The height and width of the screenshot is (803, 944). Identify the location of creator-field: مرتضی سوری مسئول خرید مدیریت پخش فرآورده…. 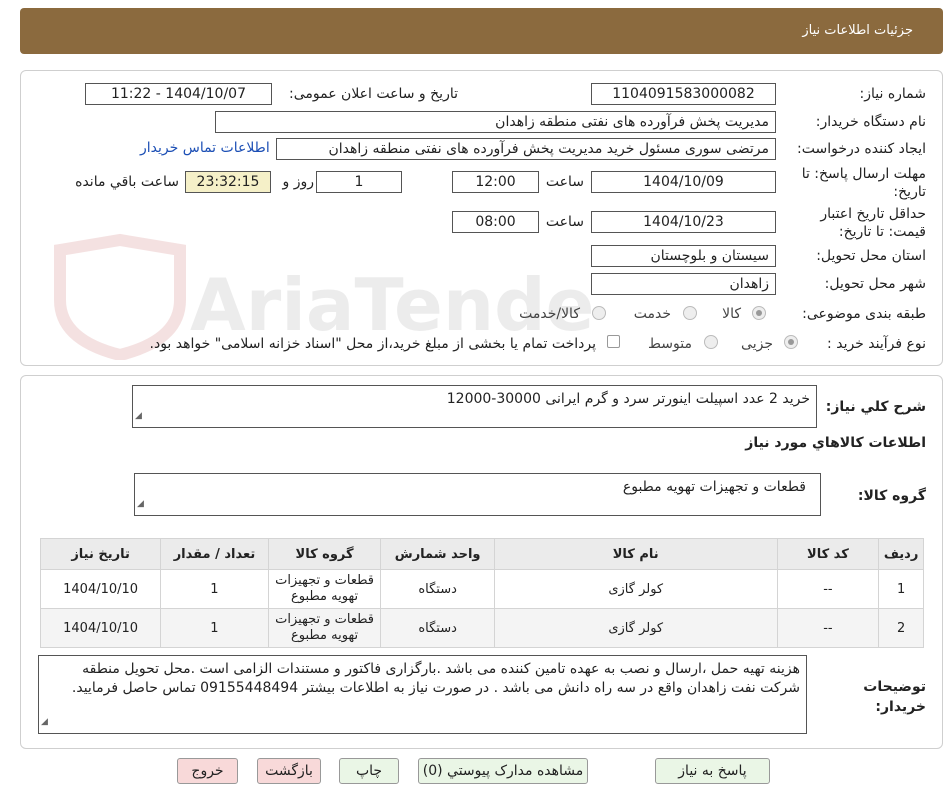
(526, 149).